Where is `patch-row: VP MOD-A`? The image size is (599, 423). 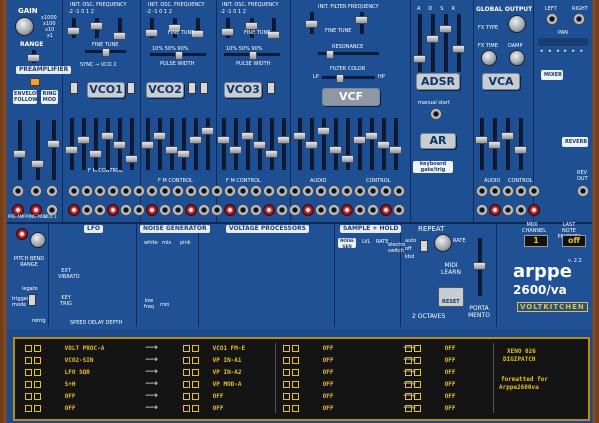 patch-row: VP MOD-A is located at coordinates (212, 384).